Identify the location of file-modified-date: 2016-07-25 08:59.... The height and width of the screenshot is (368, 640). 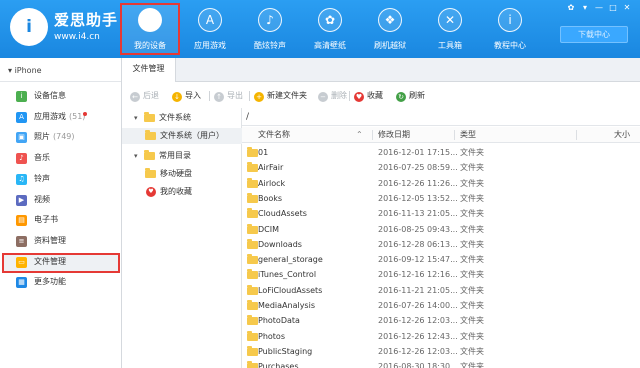
(418, 168).